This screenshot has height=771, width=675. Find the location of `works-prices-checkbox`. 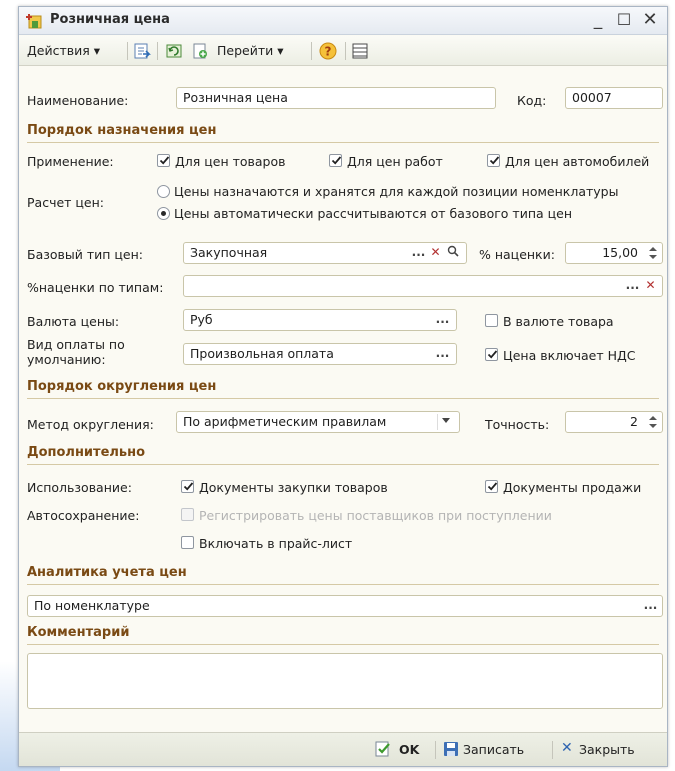

works-prices-checkbox is located at coordinates (335, 160).